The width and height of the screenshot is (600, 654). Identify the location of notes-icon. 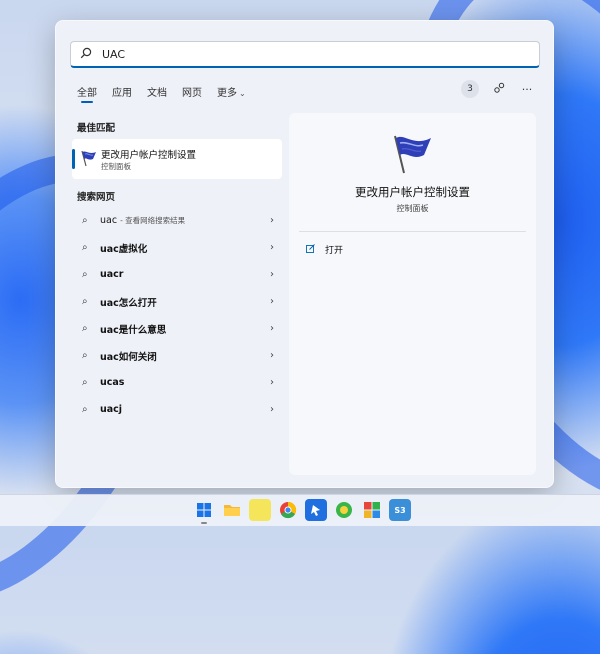
(260, 510).